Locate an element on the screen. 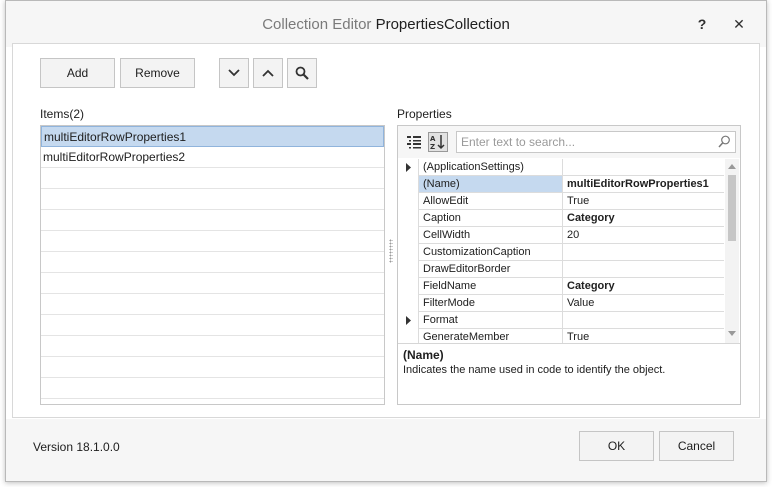 Image resolution: width=772 pixels, height=487 pixels. property-row-customizationcaption: CustomizationCaption is located at coordinates (561, 252).